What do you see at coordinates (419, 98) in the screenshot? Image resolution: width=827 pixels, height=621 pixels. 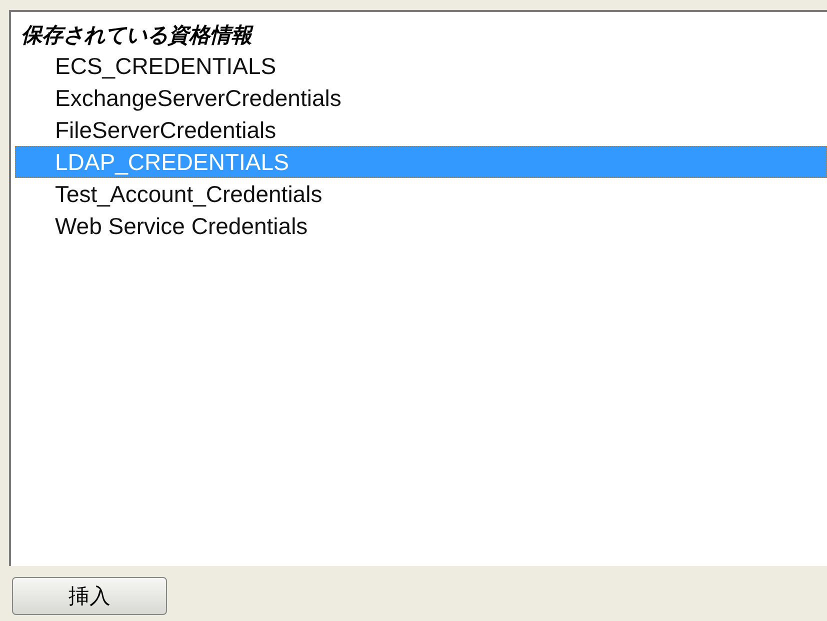 I see `list-item: ExchangeServerCredentials` at bounding box center [419, 98].